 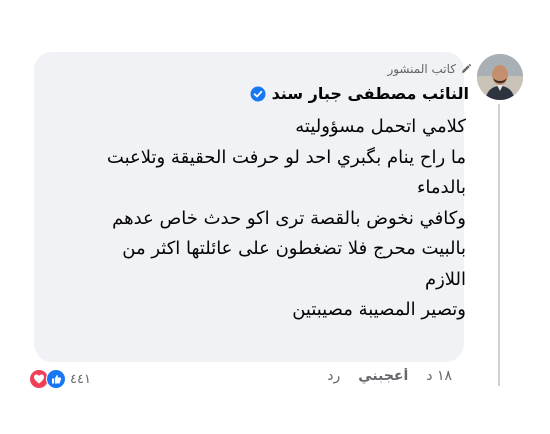 I want to click on reply-thread-line, so click(x=499, y=245).